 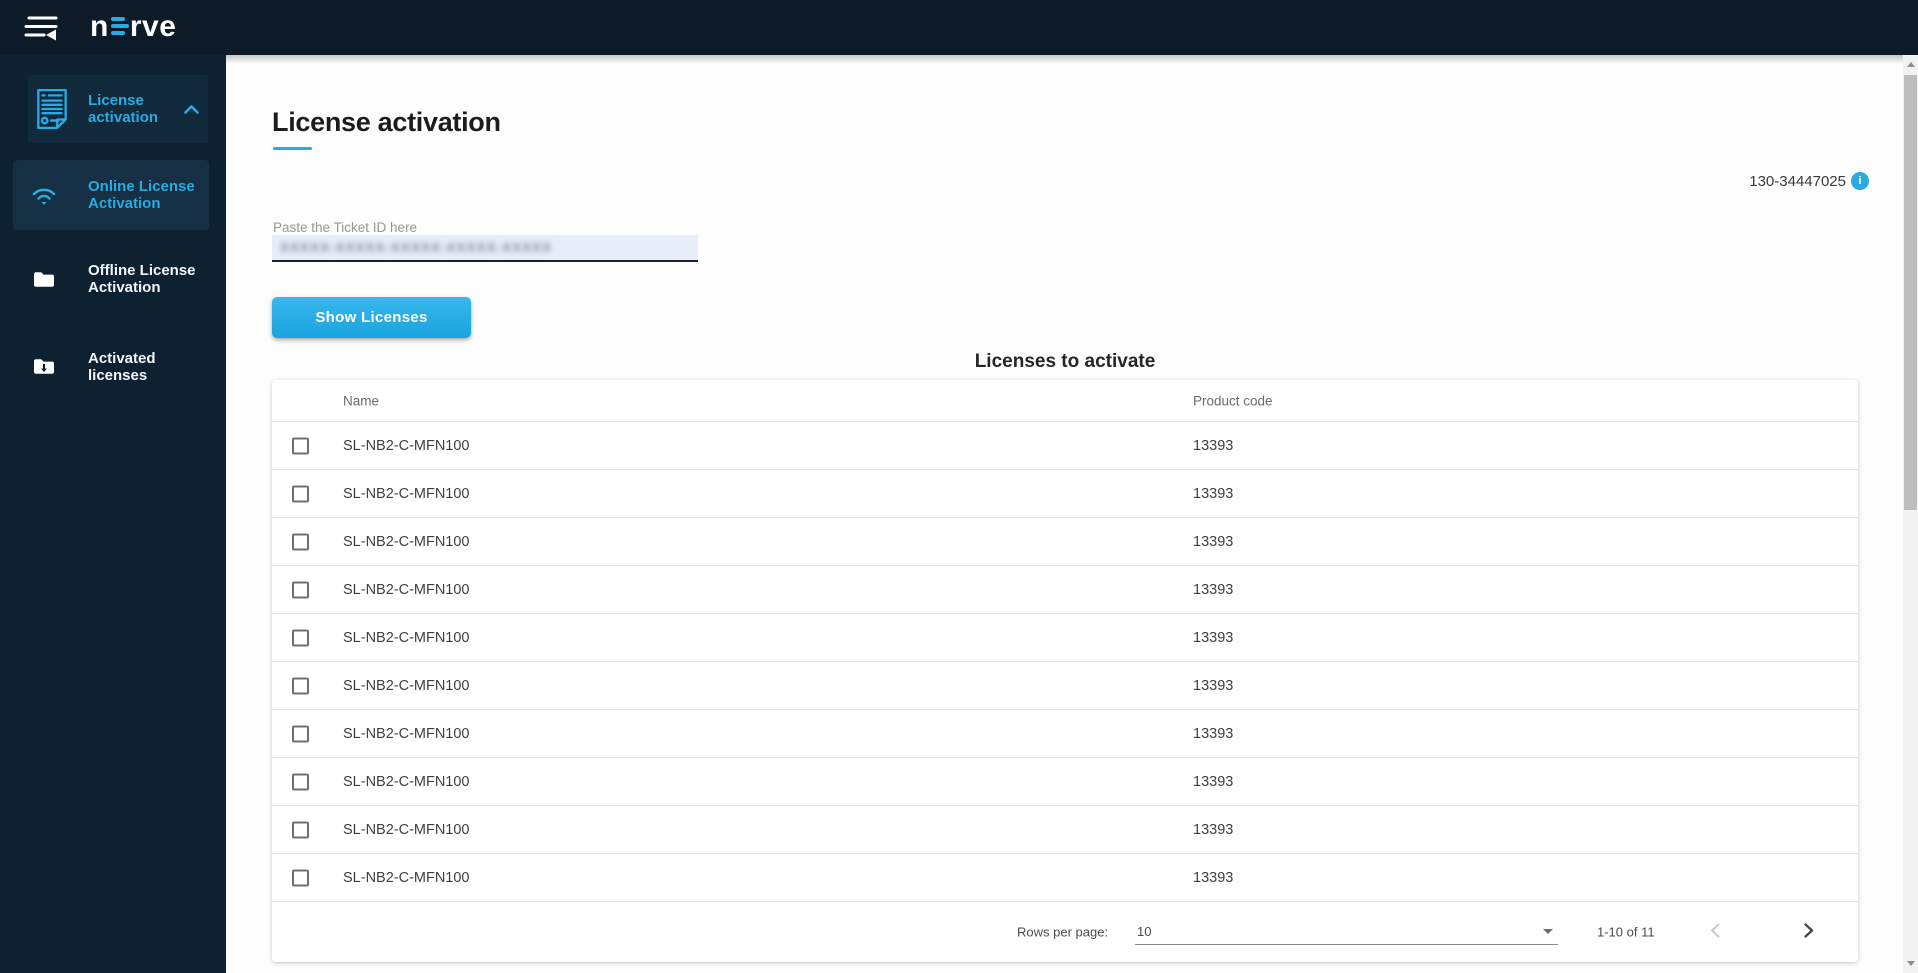 I want to click on topbar: n rve, so click(x=959, y=27).